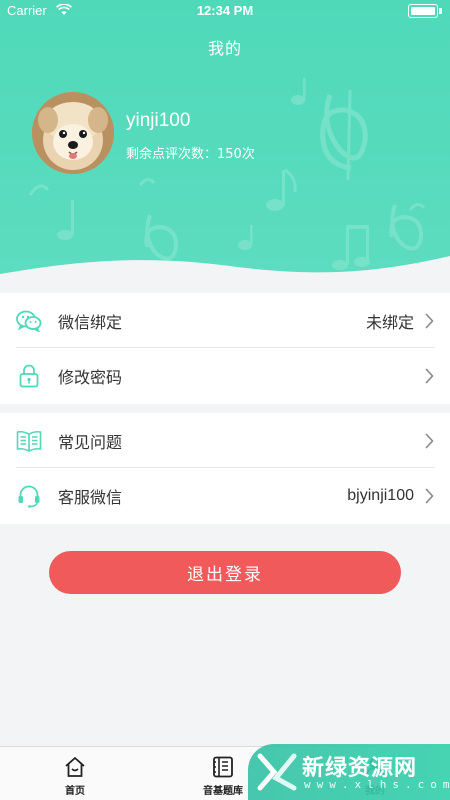  I want to click on lock-icon, so click(29, 376).